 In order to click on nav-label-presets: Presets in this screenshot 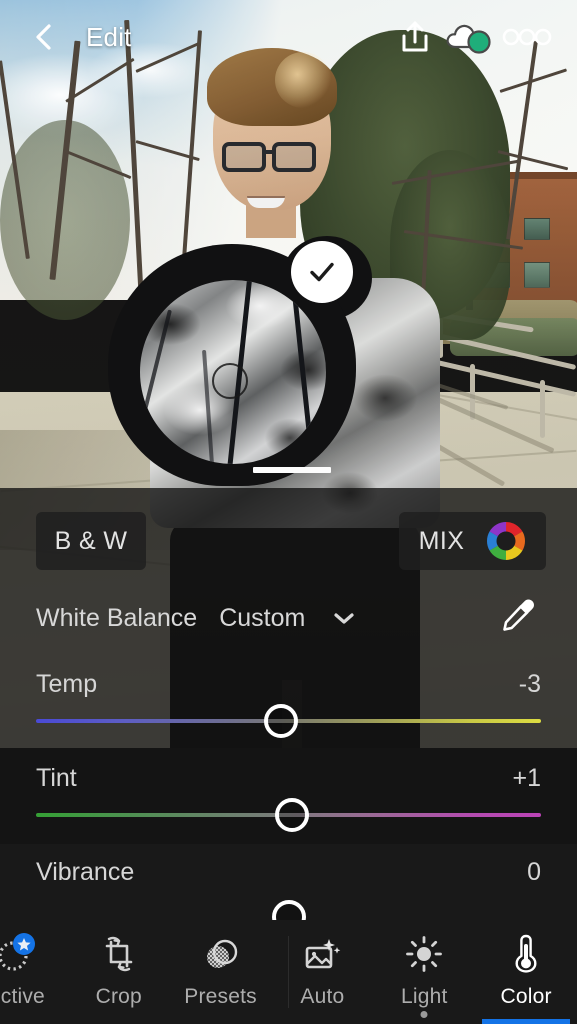, I will do `click(220, 996)`.